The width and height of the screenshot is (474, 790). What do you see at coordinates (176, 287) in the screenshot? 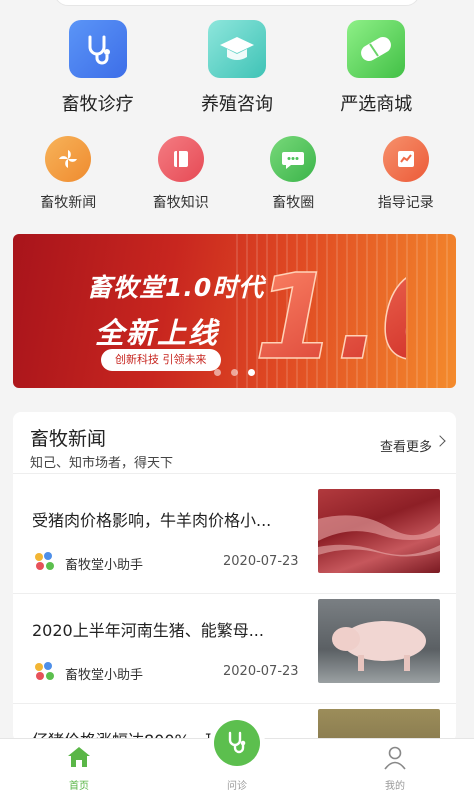
I see `banner-title: 畜牧堂1.0时代` at bounding box center [176, 287].